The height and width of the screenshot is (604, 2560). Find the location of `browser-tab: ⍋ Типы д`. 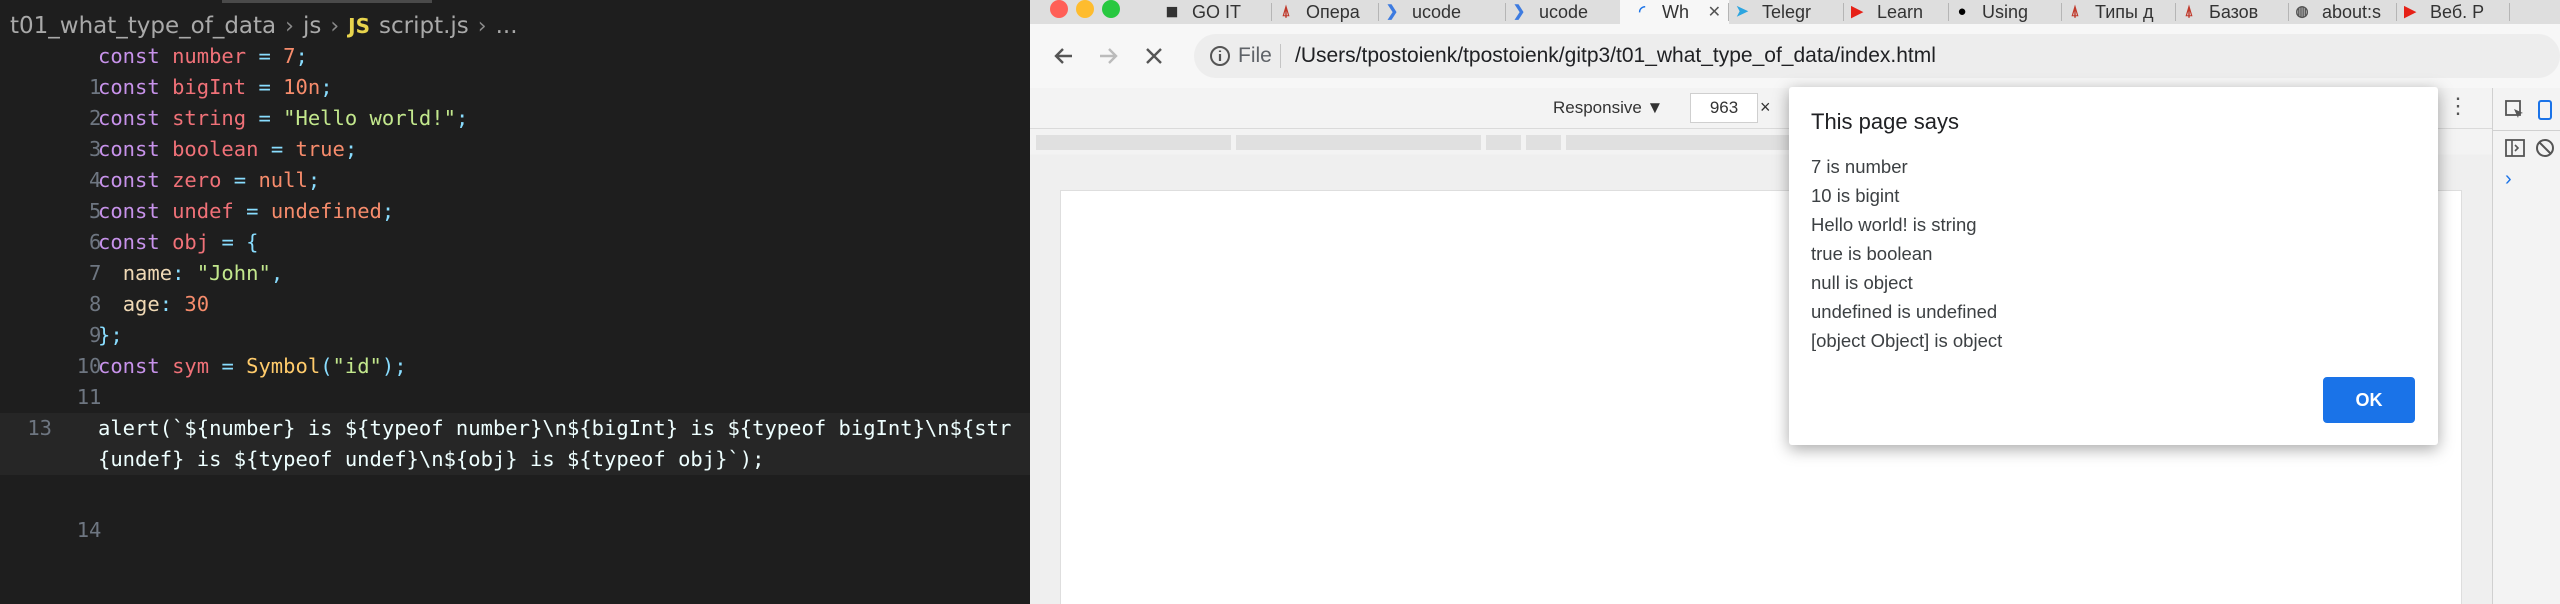

browser-tab: ⍋ Типы д is located at coordinates (2114, 12).